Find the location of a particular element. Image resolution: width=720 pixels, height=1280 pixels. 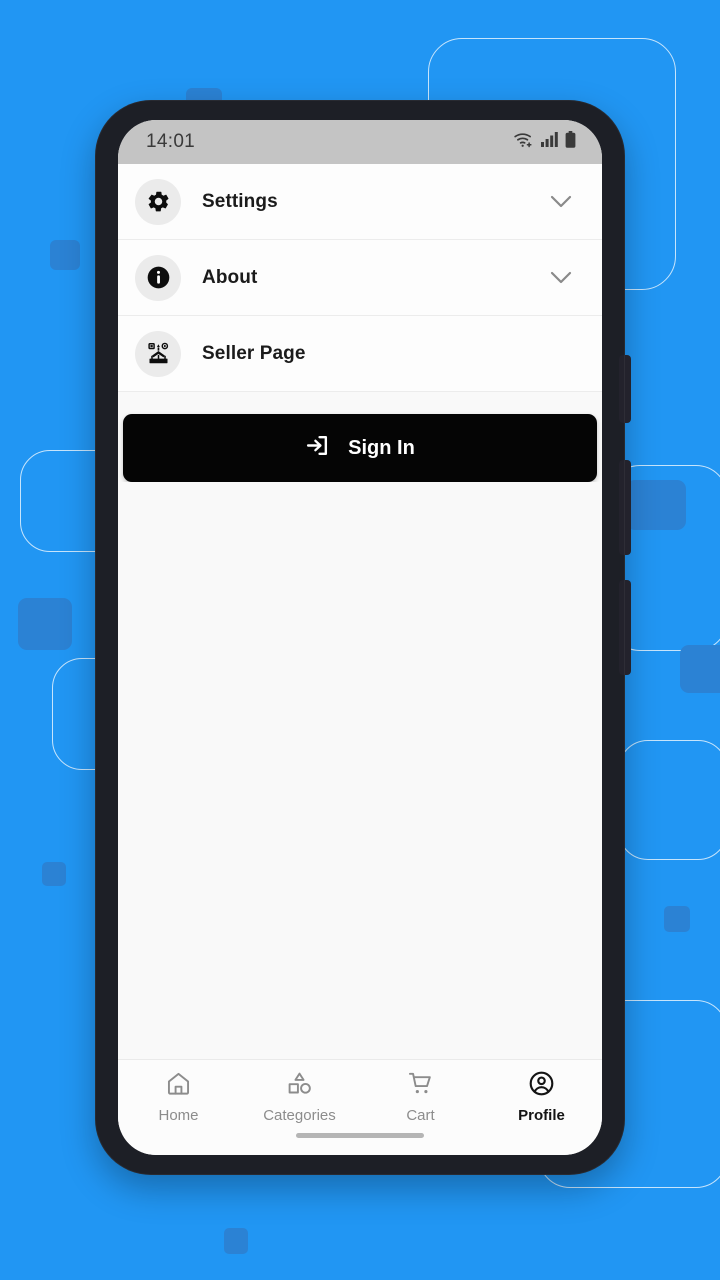

status-bar-clock: 14:01 is located at coordinates (171, 141).